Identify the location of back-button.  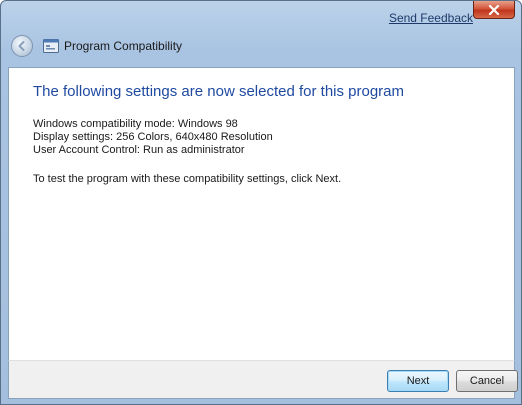
(22, 46).